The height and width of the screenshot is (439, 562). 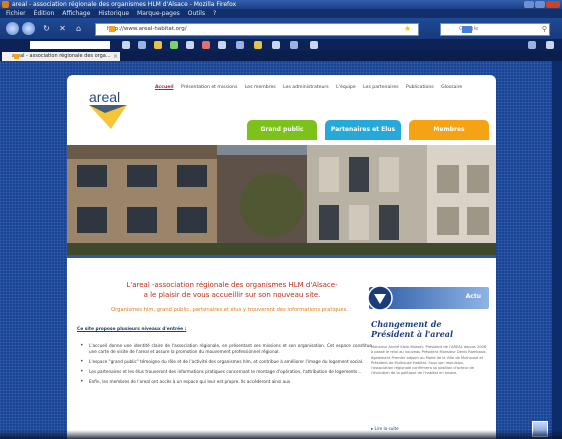 I want to click on nav-presentation: Présentation et missions, so click(x=209, y=87).